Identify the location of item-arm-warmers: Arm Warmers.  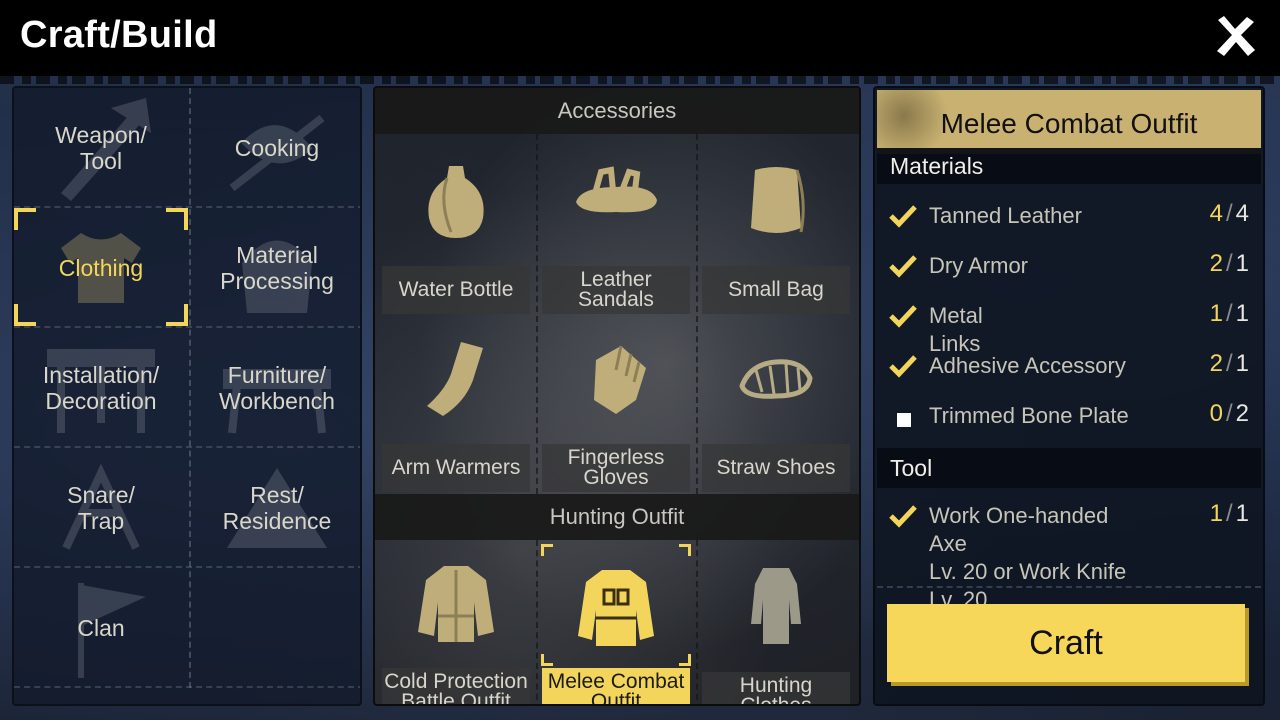
(456, 402).